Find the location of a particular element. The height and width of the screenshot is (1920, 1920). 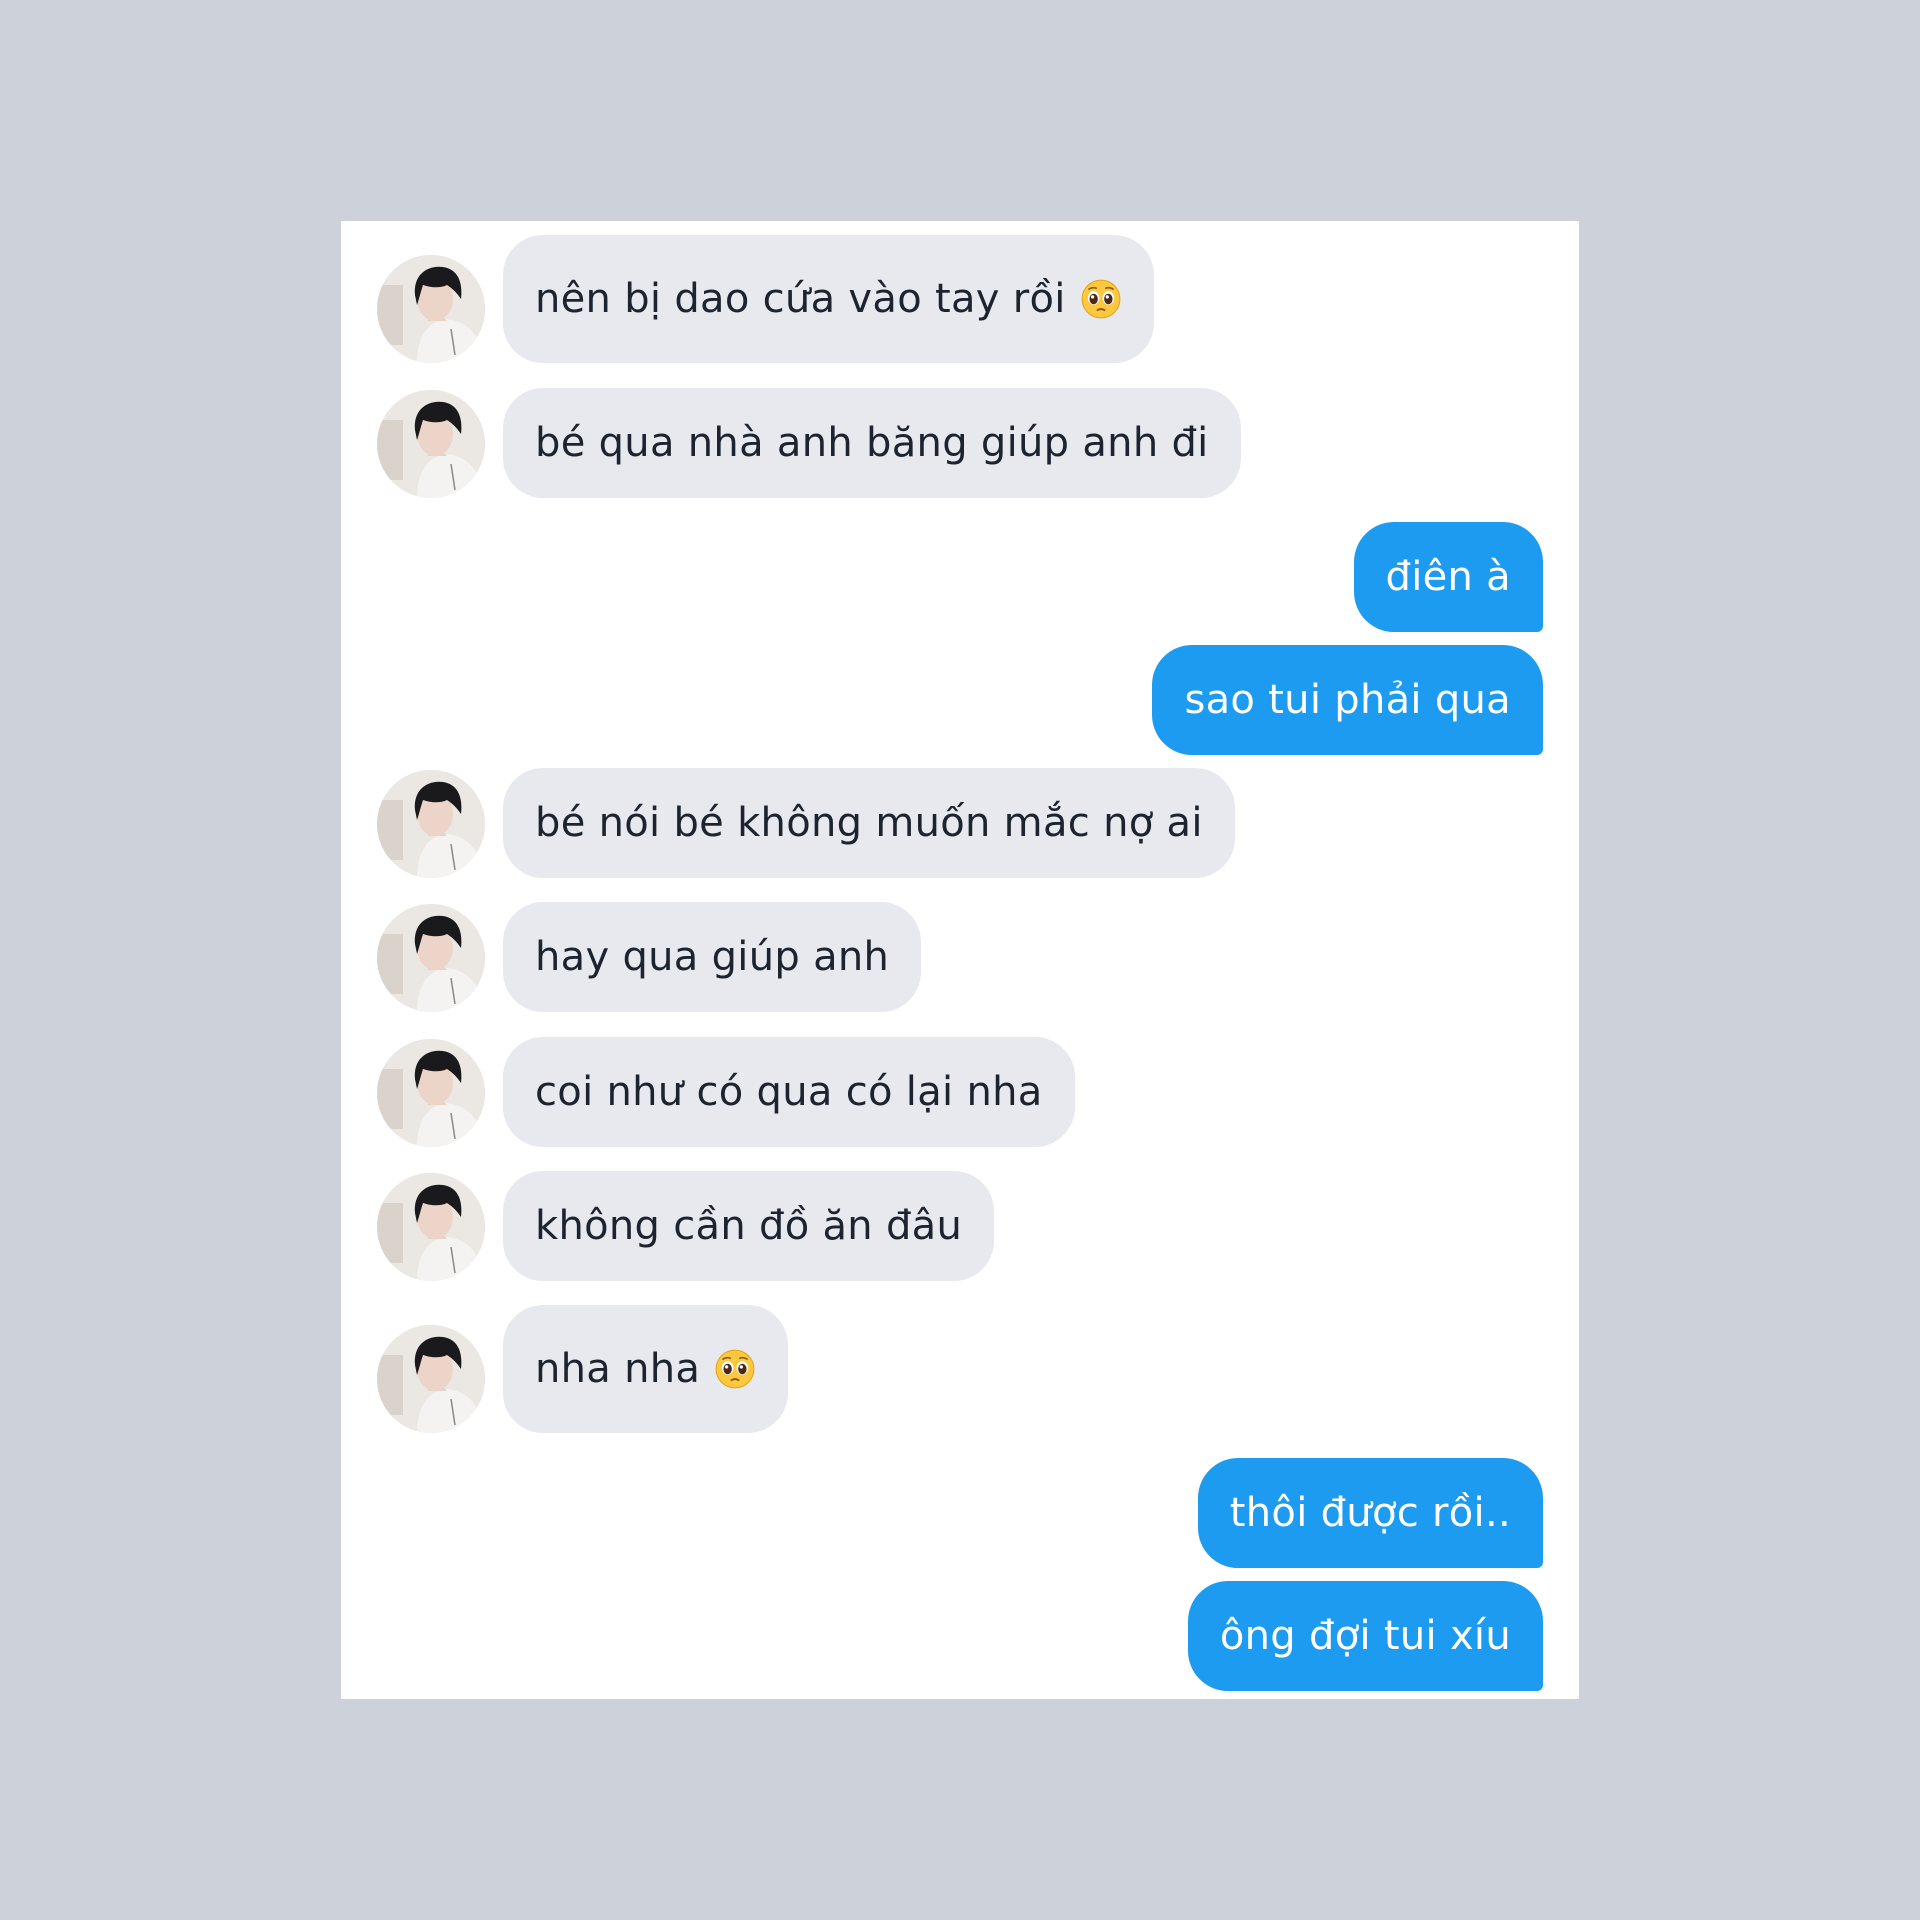

message-row-outgoing: sao tui phải qua is located at coordinates (1343, 700).